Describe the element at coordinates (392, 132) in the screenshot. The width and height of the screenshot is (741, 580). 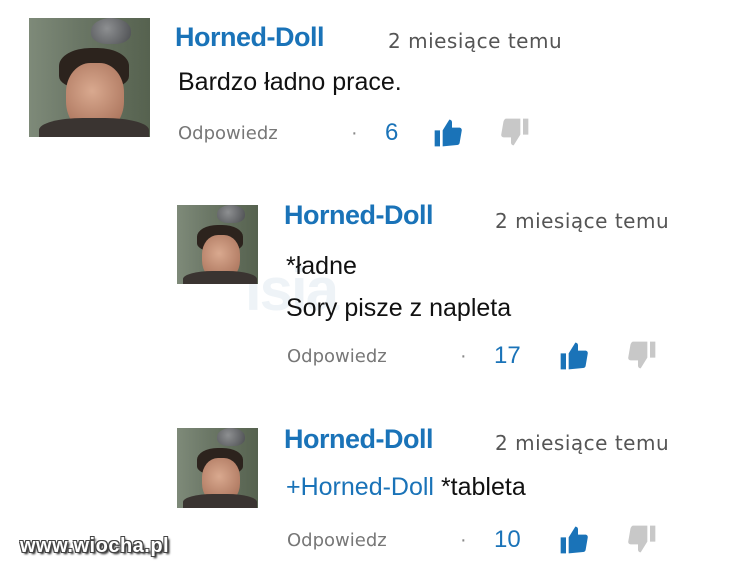
I see `like-count: 6` at that location.